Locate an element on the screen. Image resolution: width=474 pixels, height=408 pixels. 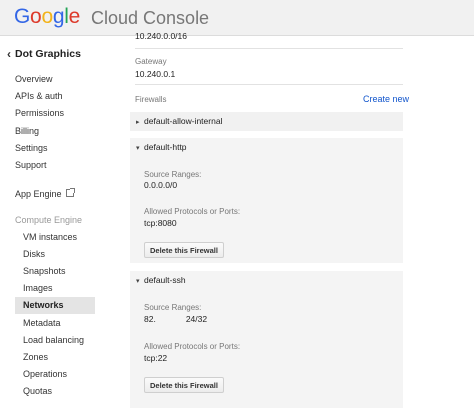
source-ranges-value: 0.0.0.0/0 is located at coordinates (161, 185).